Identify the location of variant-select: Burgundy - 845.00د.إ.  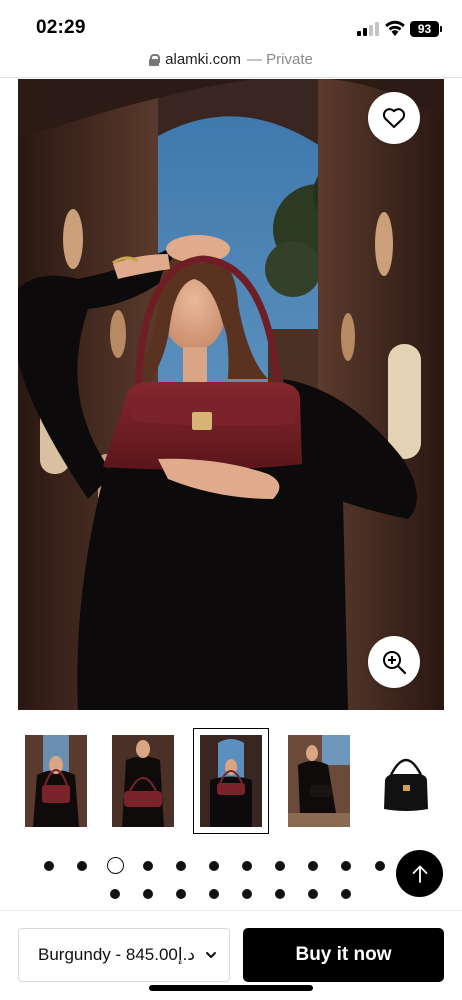
(124, 955).